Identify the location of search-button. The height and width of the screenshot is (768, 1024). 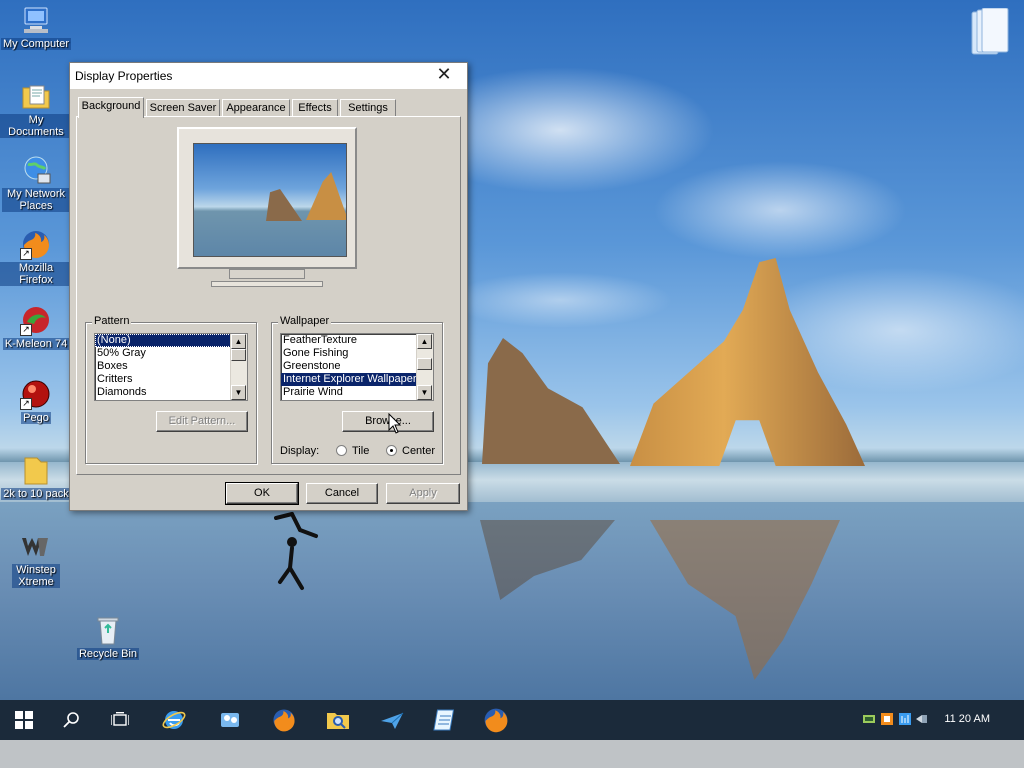
(72, 720).